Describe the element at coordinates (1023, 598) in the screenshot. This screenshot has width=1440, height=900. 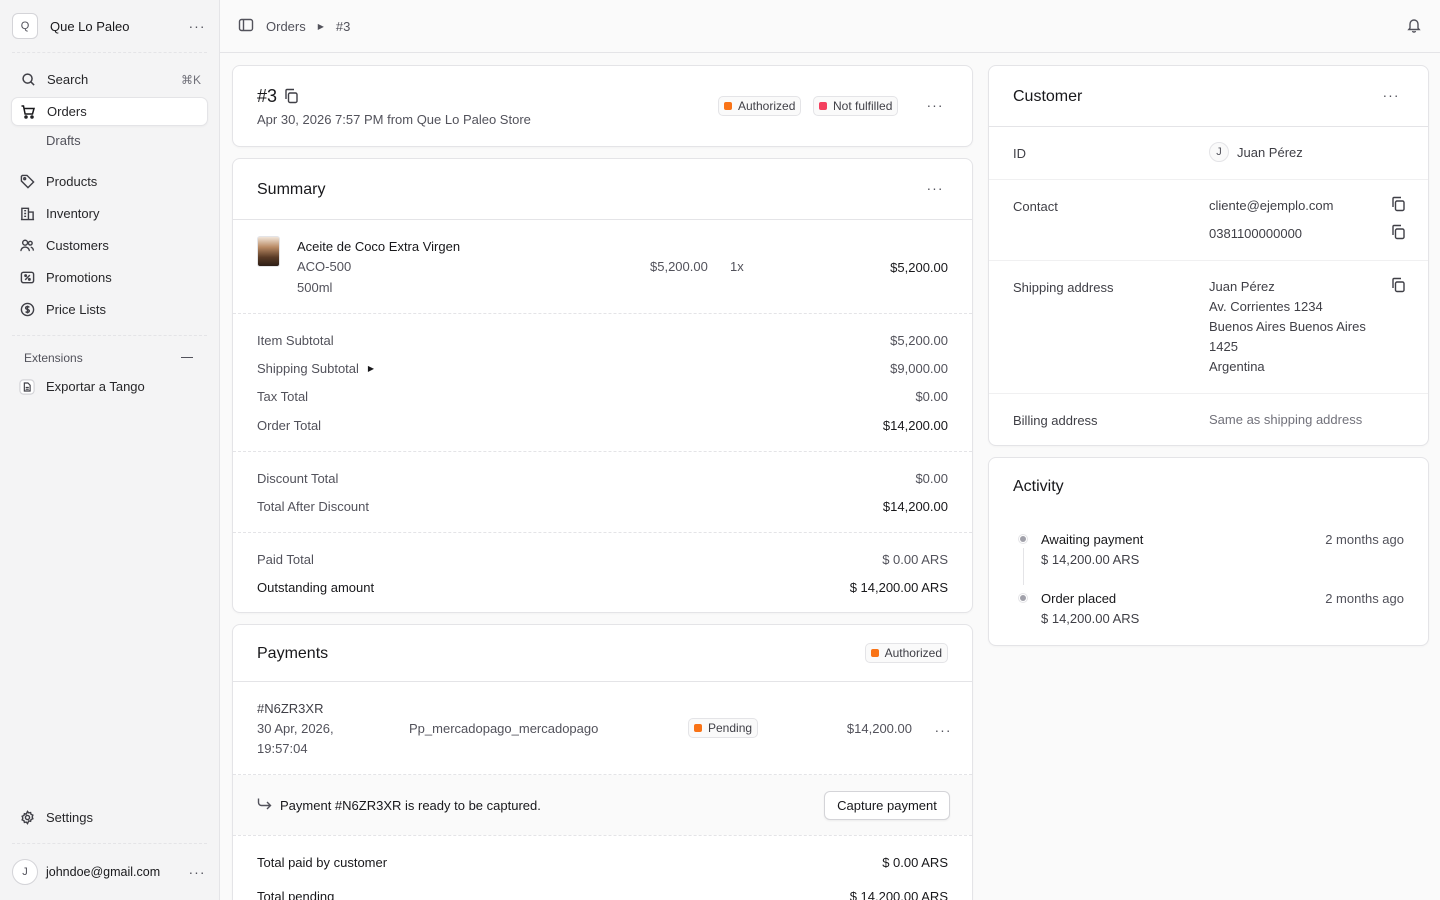
I see `timeline-dot` at that location.